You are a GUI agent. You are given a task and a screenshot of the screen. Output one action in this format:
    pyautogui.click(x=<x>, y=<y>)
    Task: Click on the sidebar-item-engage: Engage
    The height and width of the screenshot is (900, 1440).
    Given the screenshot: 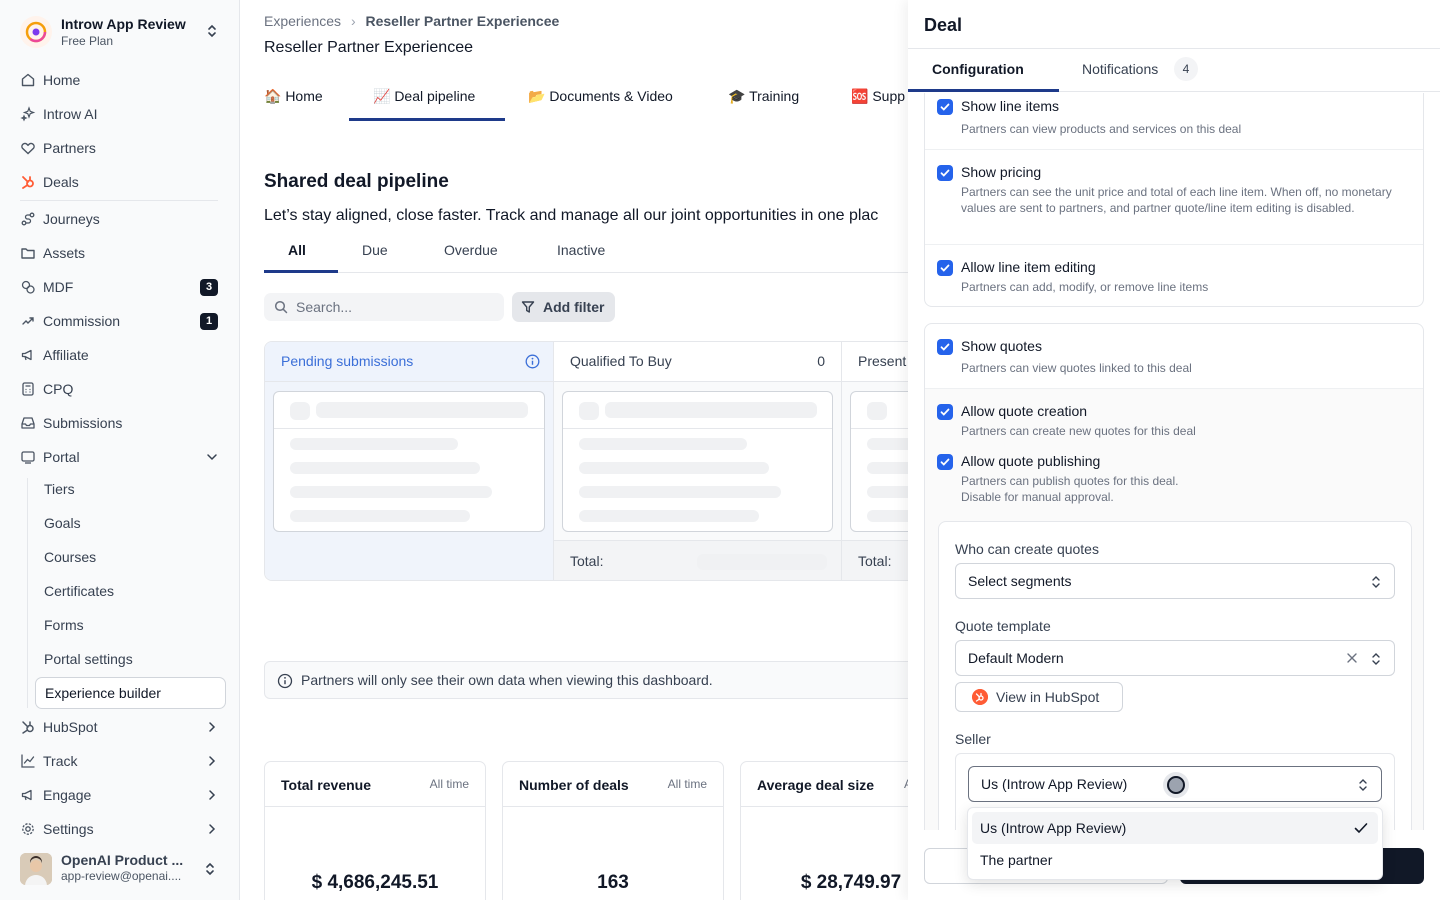 What is the action you would take?
    pyautogui.click(x=119, y=795)
    